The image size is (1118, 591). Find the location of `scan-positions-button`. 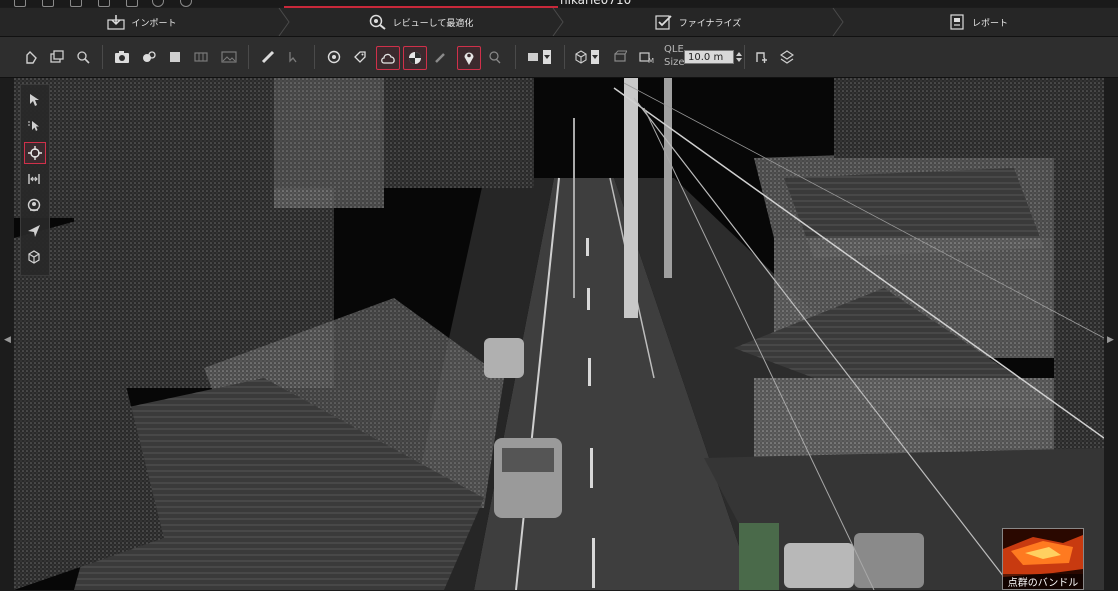

scan-positions-button is located at coordinates (149, 57).